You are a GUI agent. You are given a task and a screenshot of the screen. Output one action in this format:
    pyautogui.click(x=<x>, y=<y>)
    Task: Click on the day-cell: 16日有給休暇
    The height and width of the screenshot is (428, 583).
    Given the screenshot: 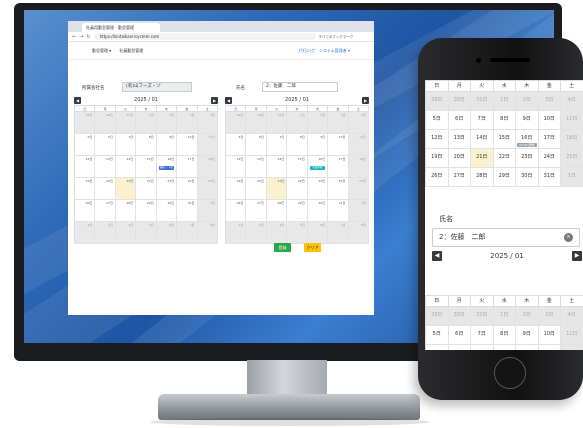 What is the action you would take?
    pyautogui.click(x=318, y=167)
    